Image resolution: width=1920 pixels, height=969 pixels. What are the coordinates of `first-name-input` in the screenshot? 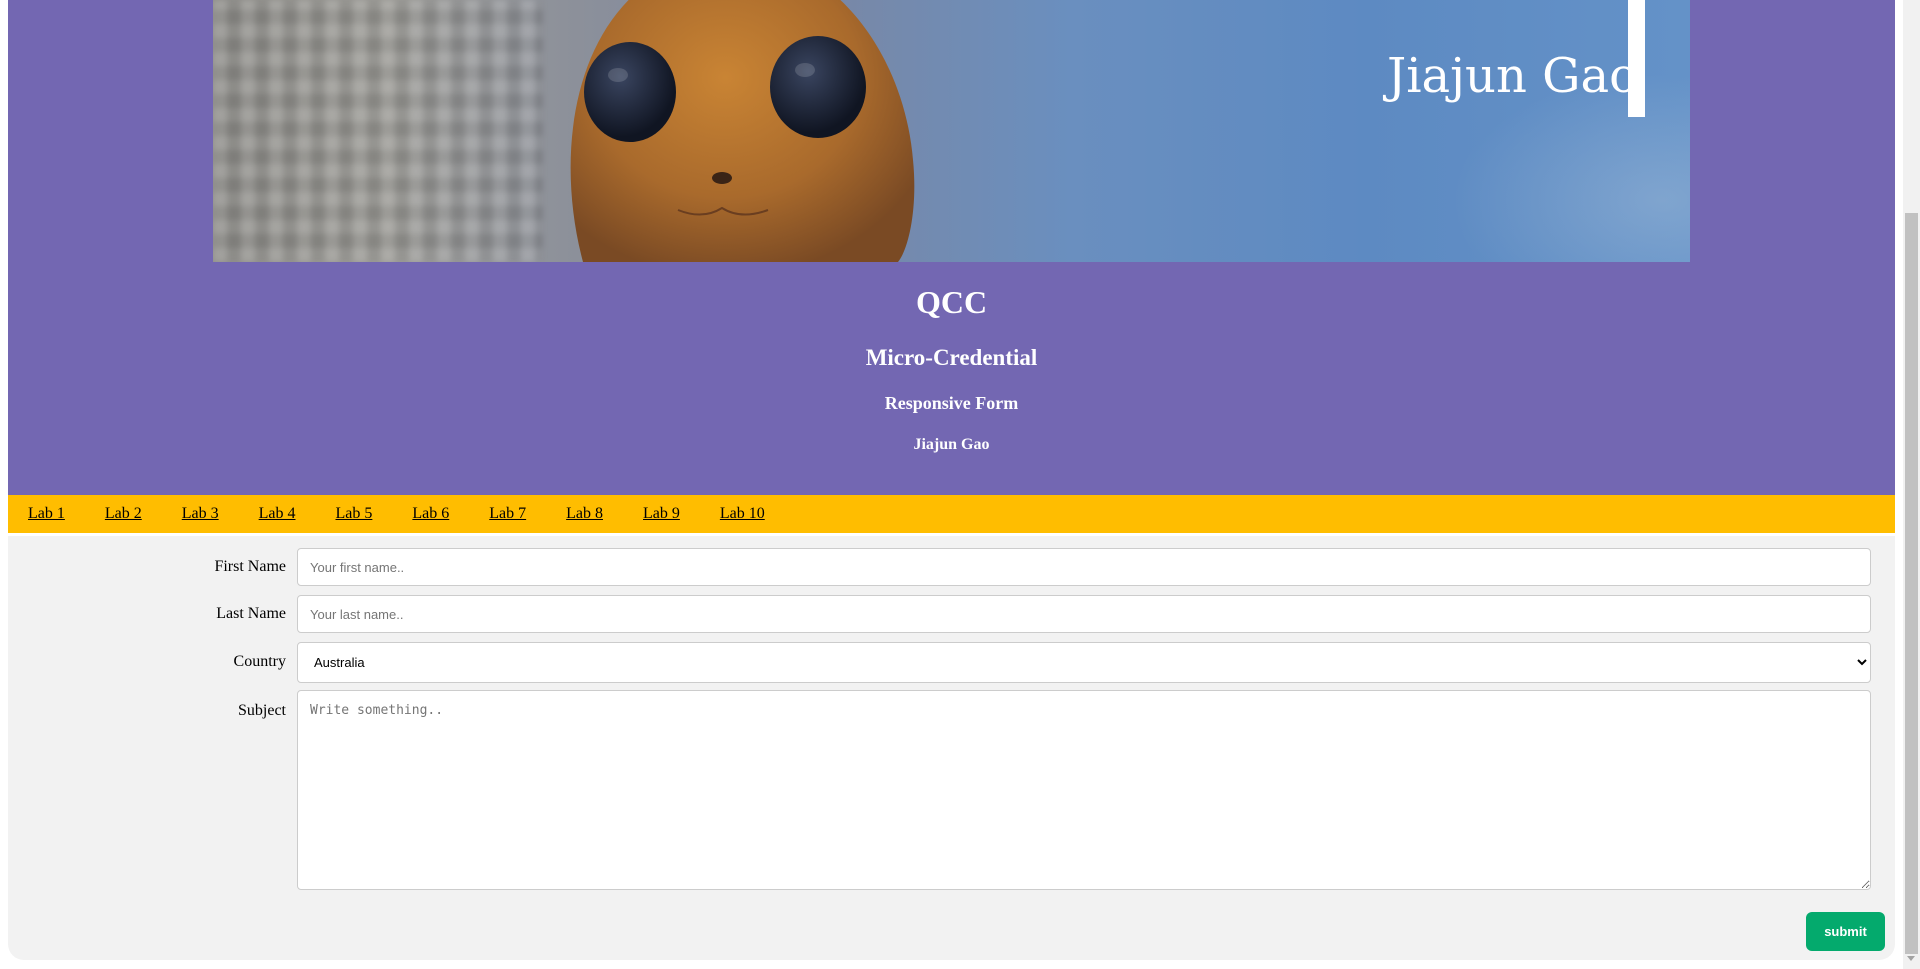 It's located at (1084, 567).